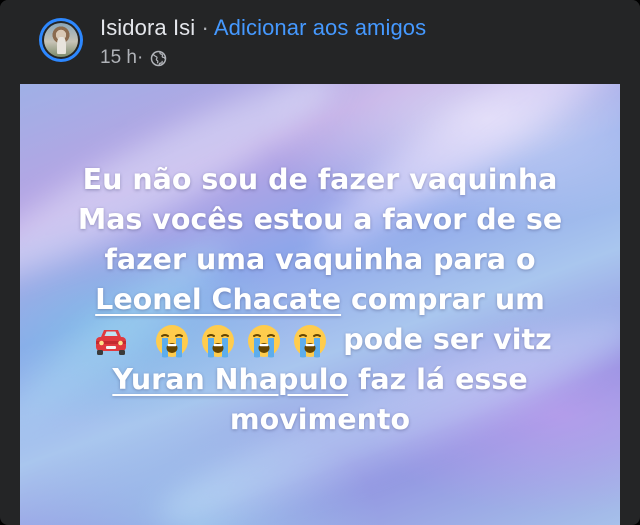  I want to click on post-text-line: Mas vocês estou a favor de se, so click(320, 219).